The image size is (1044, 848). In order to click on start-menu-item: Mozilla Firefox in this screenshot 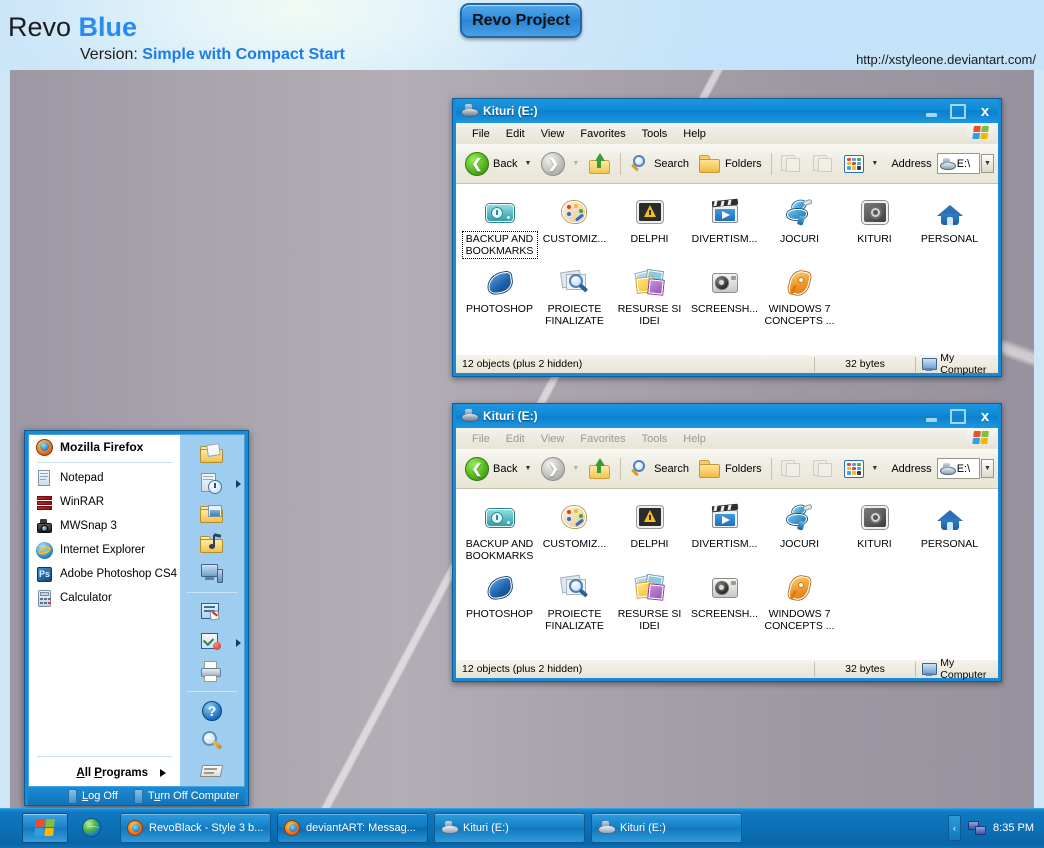, I will do `click(104, 447)`.